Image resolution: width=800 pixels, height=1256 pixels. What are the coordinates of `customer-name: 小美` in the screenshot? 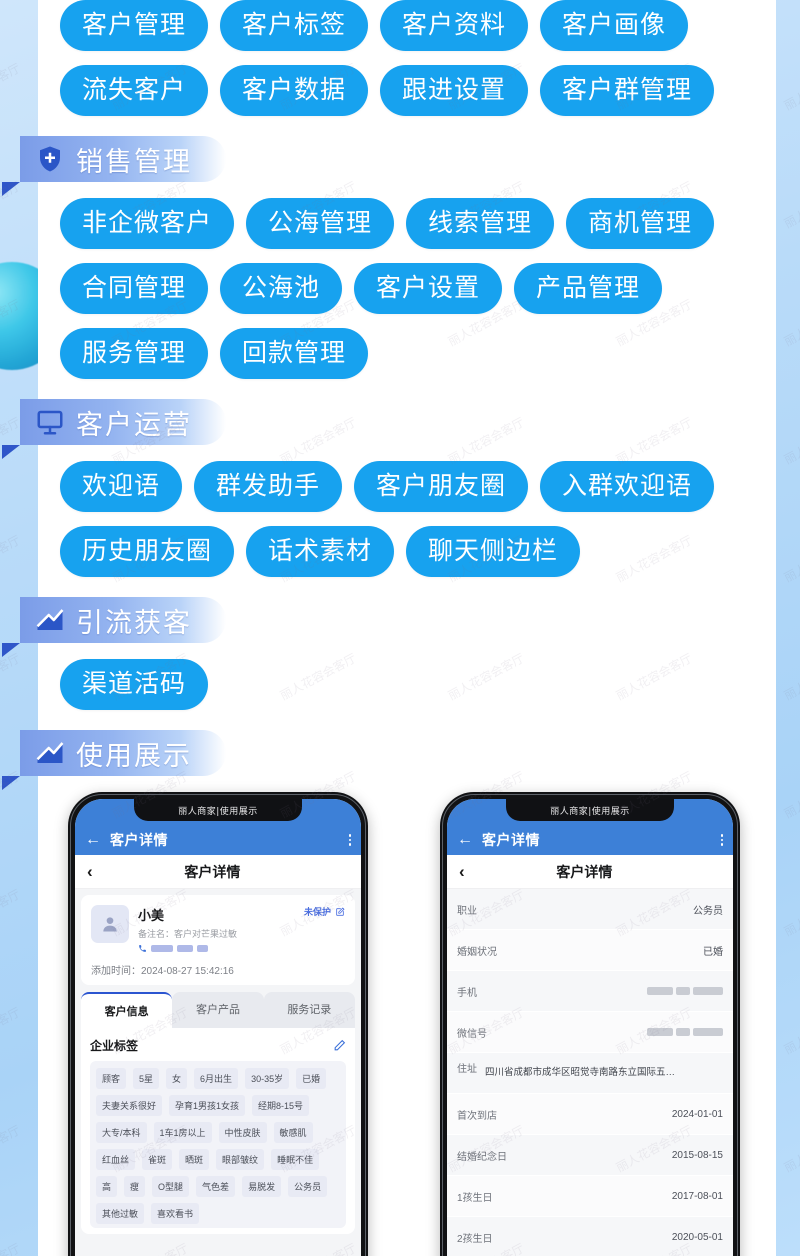 It's located at (151, 915).